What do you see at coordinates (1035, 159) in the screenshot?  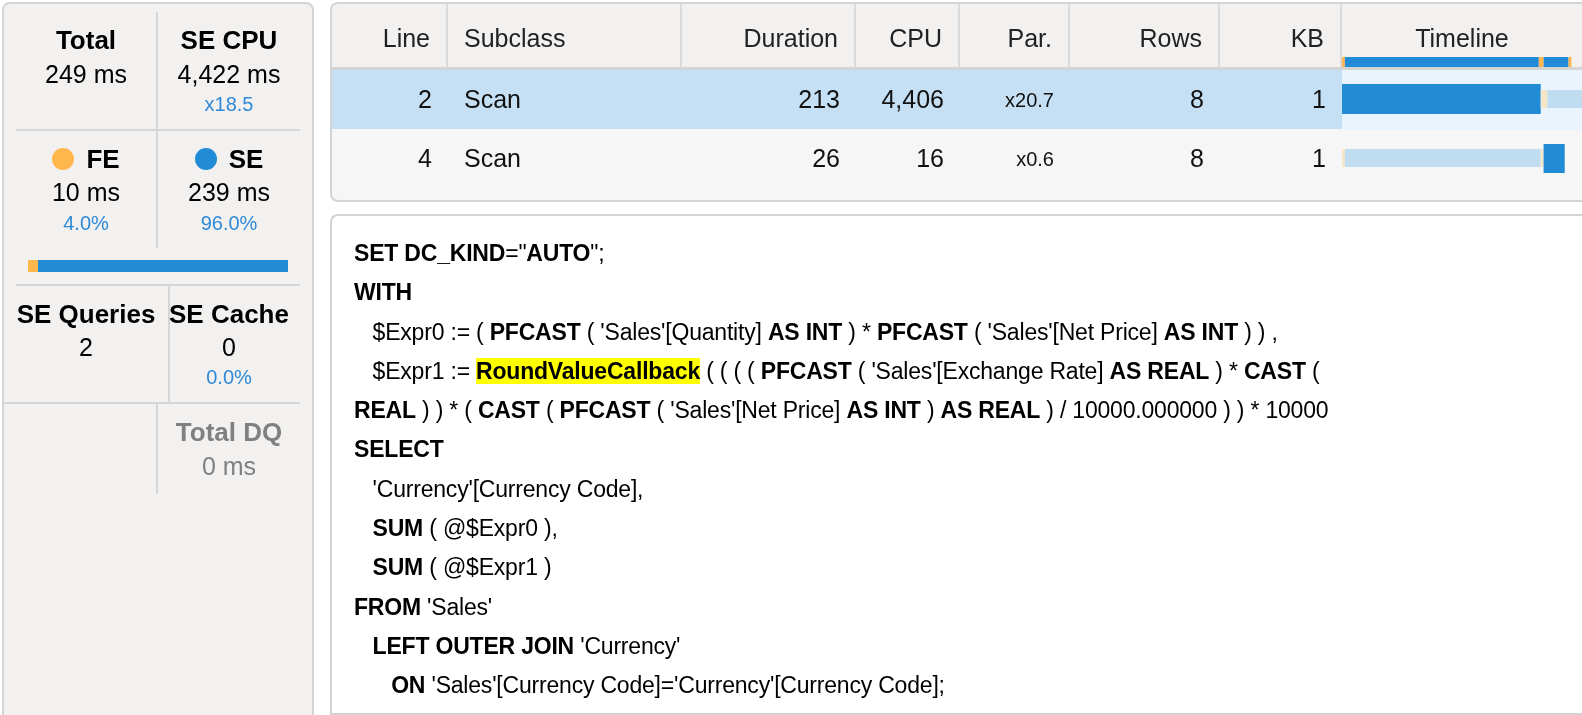 I see `table-cell-text: x0.6` at bounding box center [1035, 159].